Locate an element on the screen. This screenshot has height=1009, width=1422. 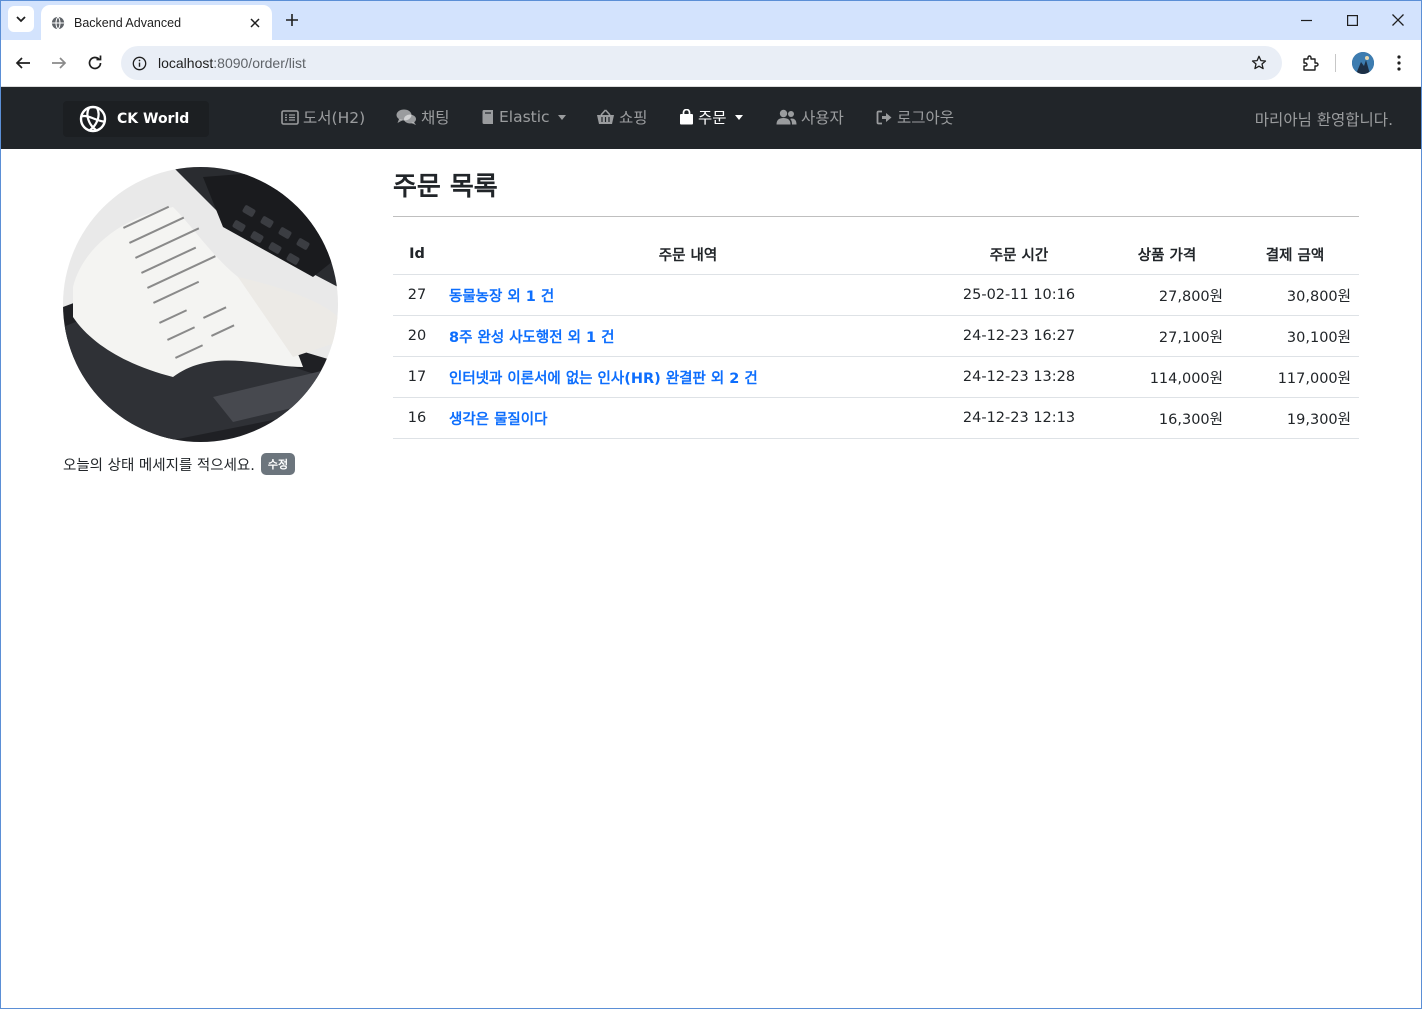
nav-logout-label: 로그아웃 is located at coordinates (926, 118).